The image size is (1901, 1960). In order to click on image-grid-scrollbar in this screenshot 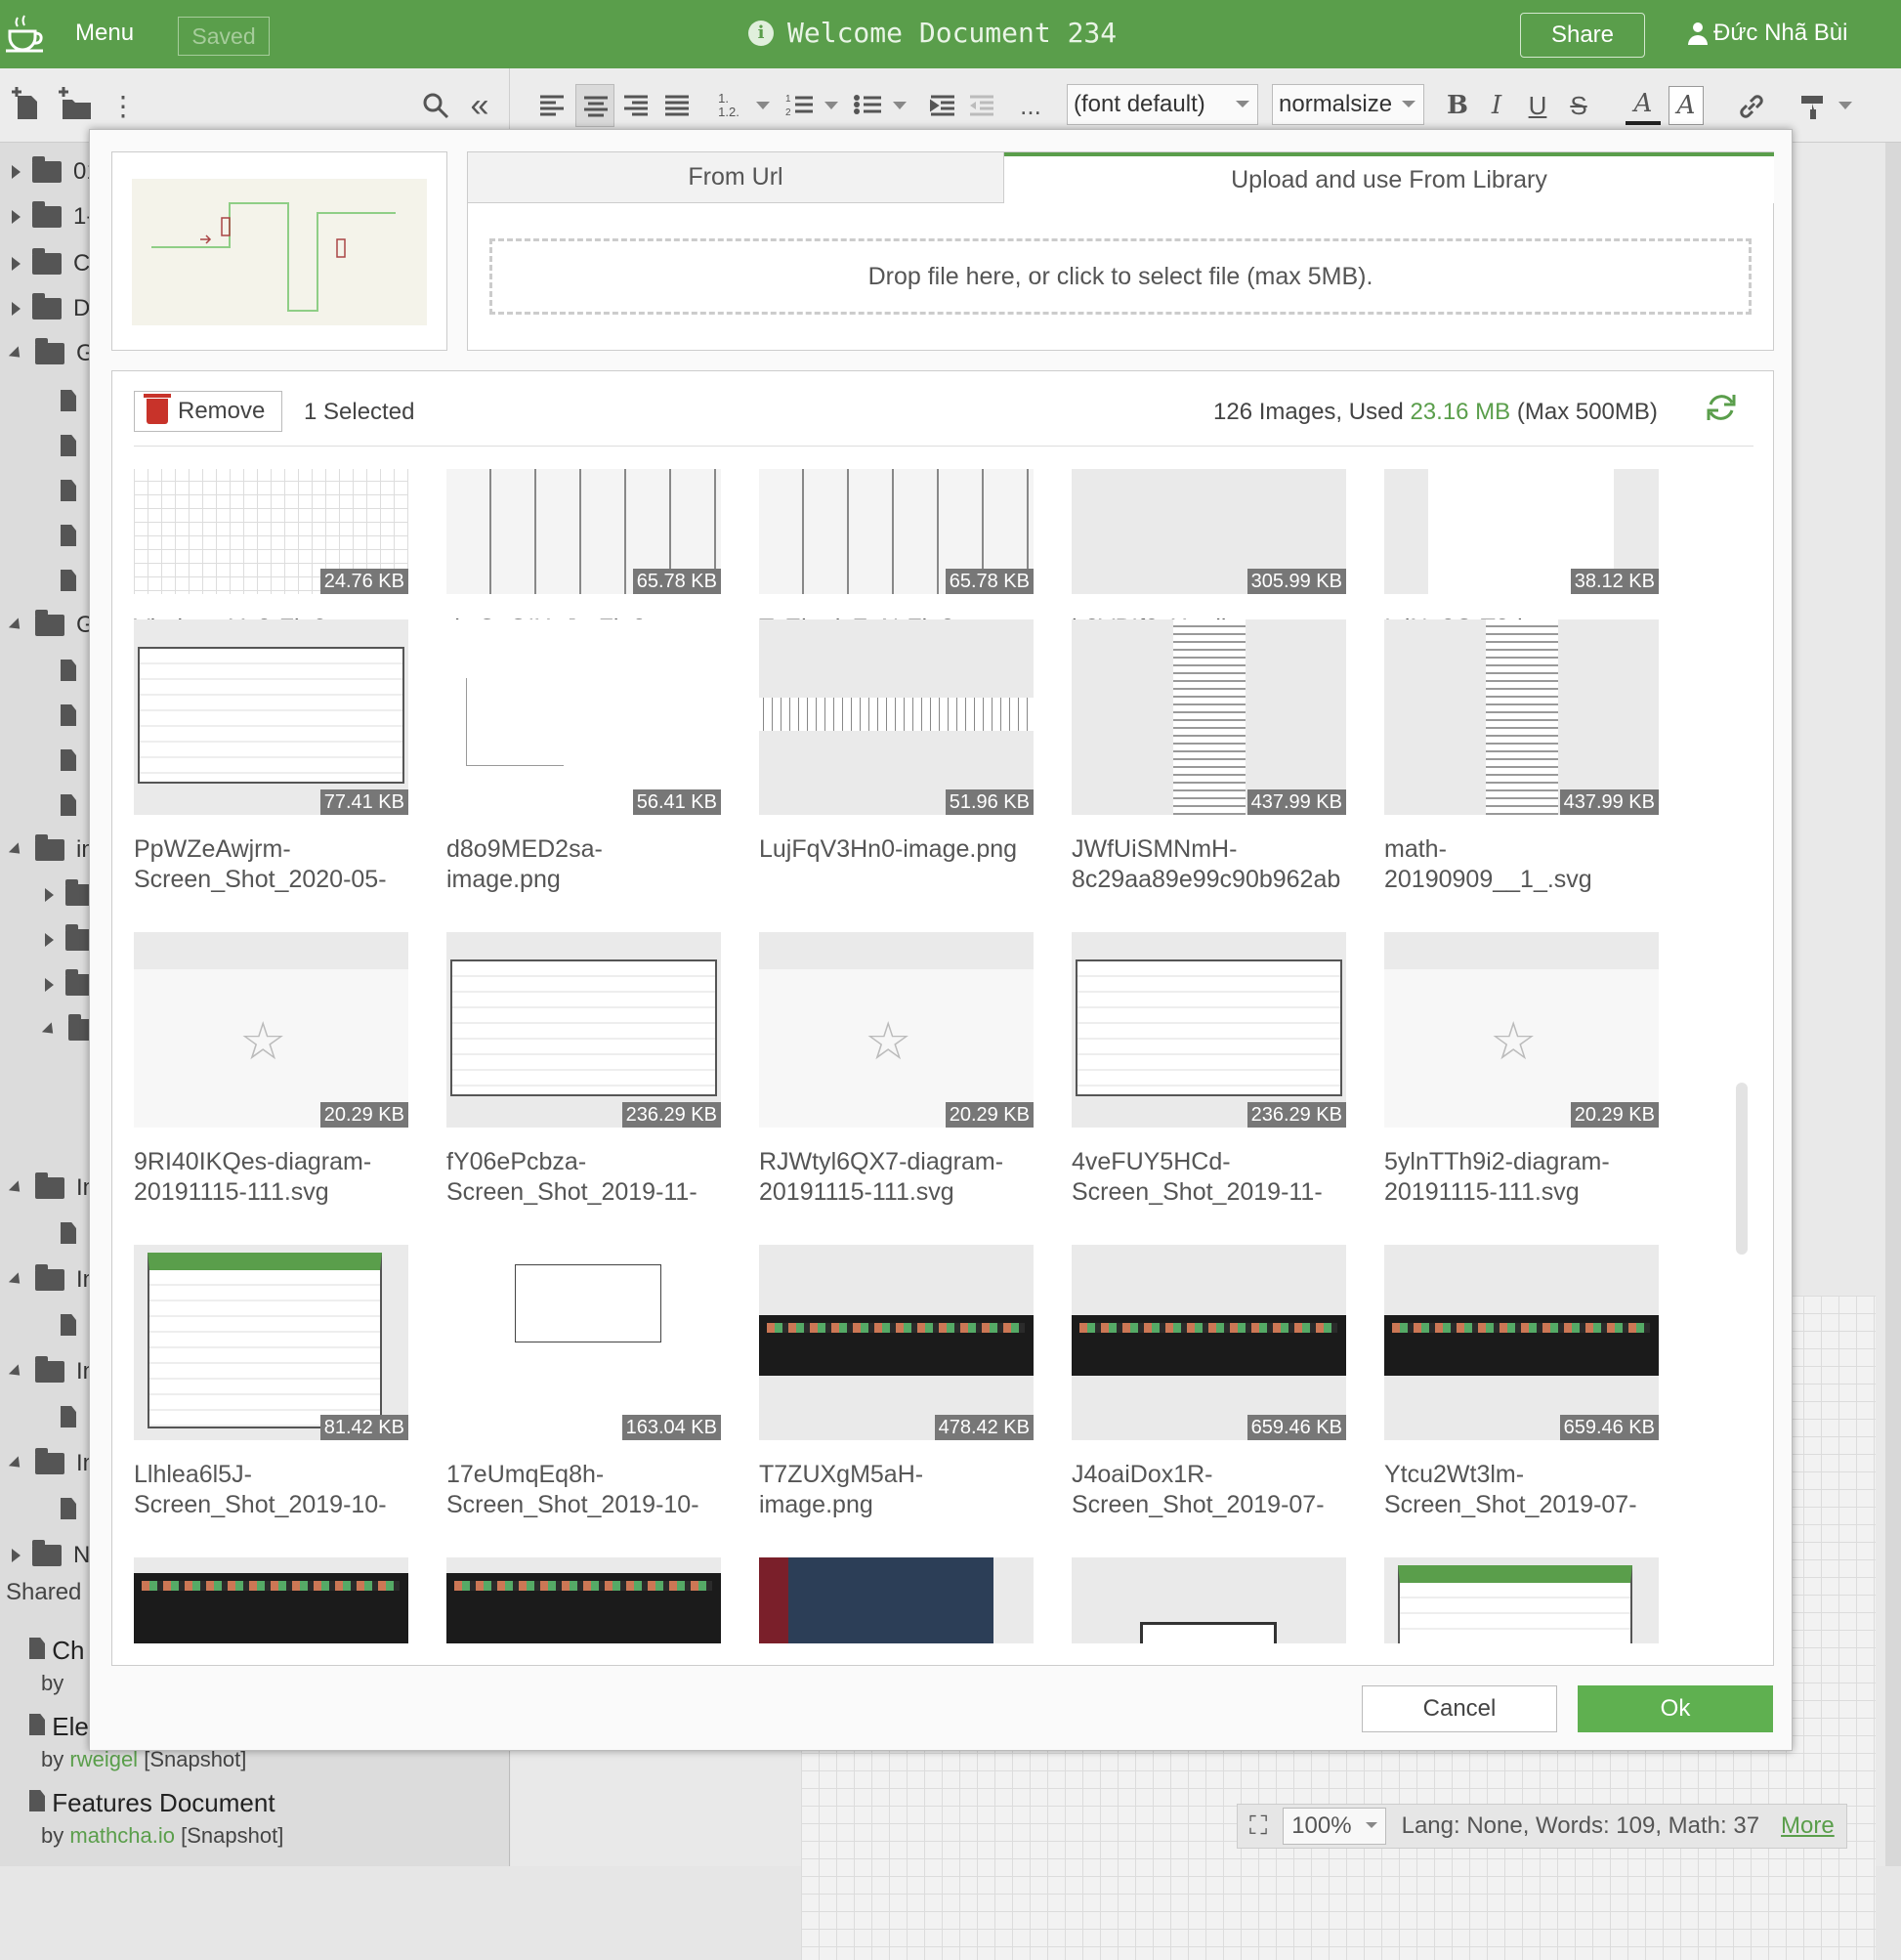, I will do `click(1742, 1169)`.